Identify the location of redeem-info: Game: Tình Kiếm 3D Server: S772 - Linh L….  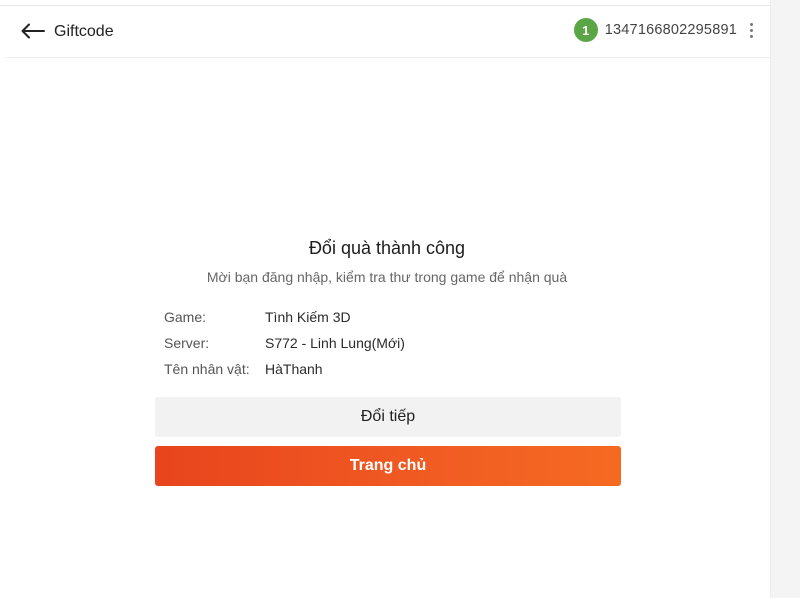
(394, 343).